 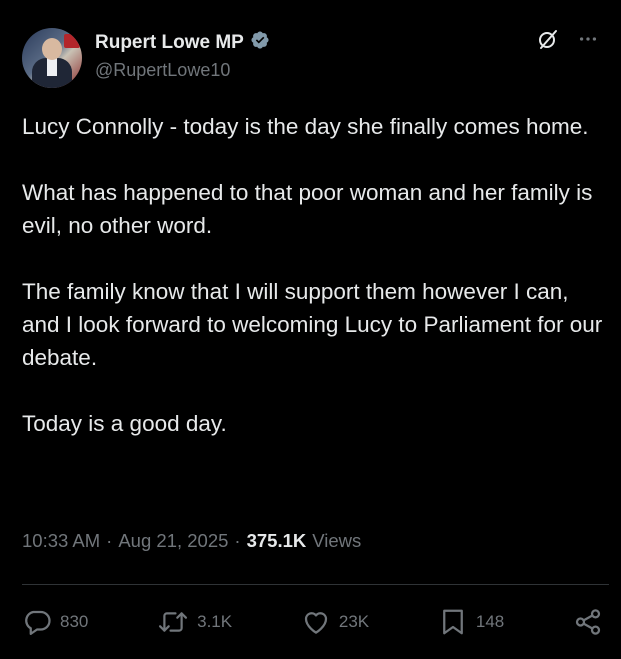 What do you see at coordinates (215, 621) in the screenshot?
I see `repost-count: 3.1K` at bounding box center [215, 621].